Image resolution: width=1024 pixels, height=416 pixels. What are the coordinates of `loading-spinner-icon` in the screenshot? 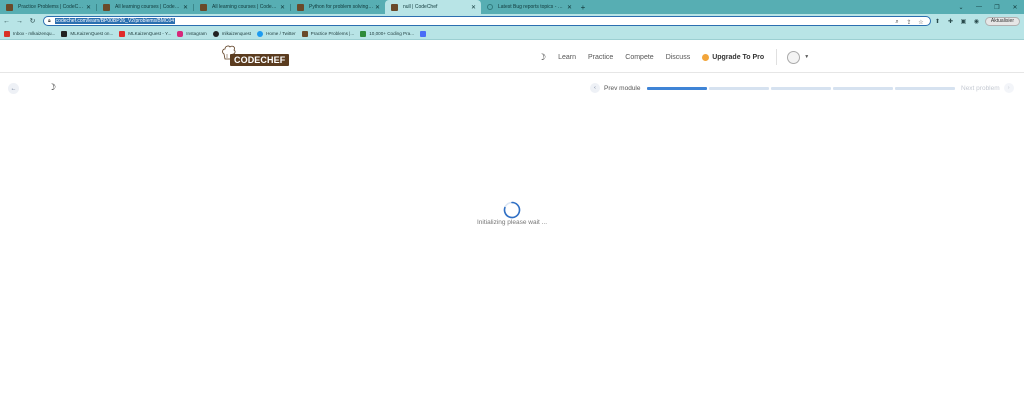 It's located at (512, 210).